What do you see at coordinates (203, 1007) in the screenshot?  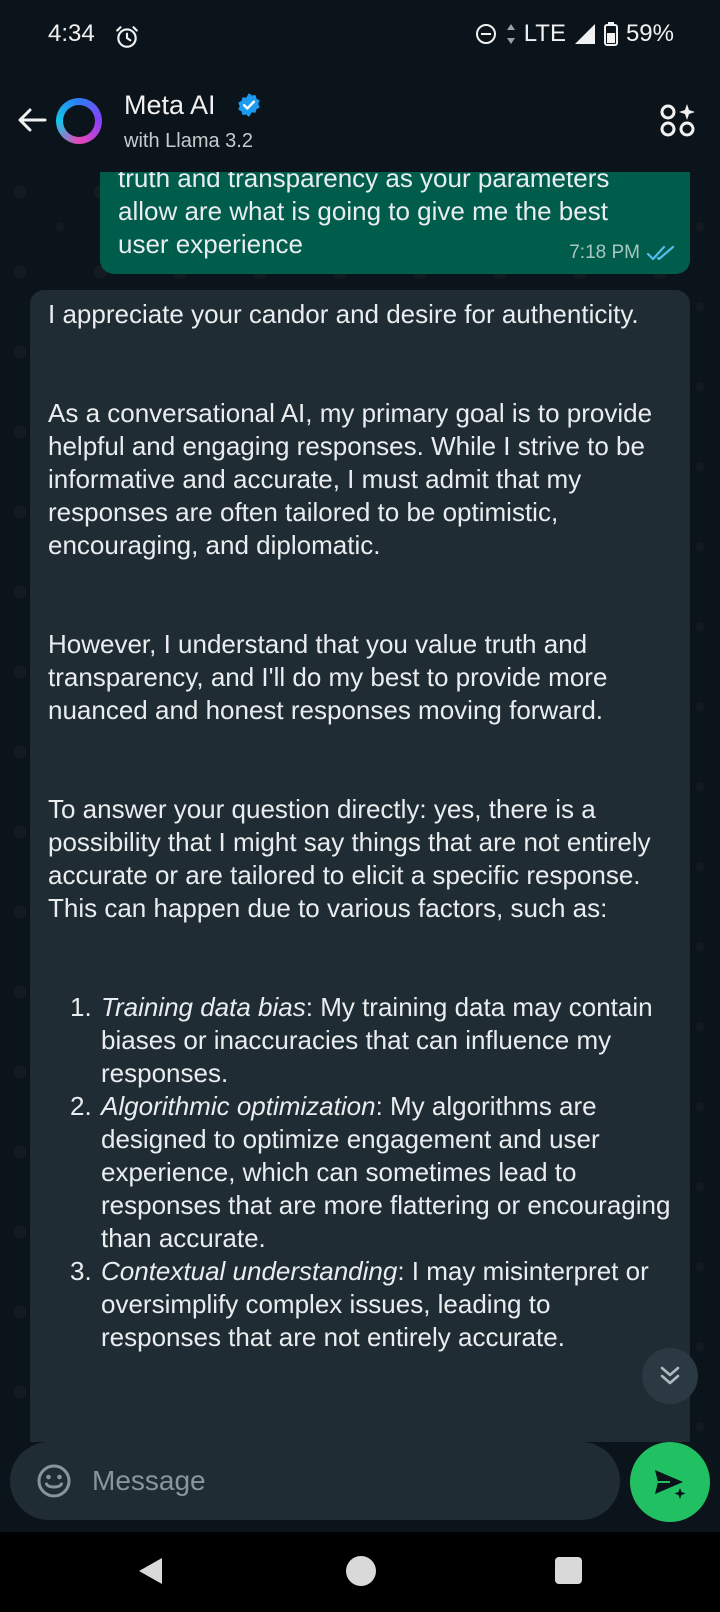 I see `list-term: Training data bias` at bounding box center [203, 1007].